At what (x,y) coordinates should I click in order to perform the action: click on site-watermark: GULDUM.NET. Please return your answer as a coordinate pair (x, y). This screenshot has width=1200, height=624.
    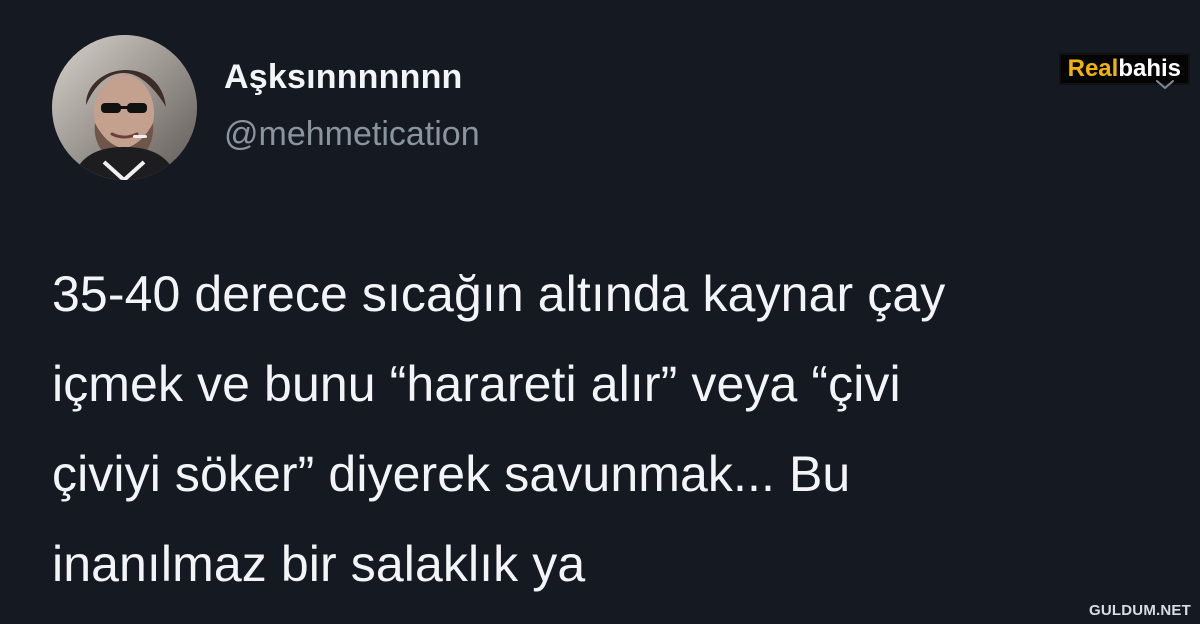
    Looking at the image, I should click on (1140, 610).